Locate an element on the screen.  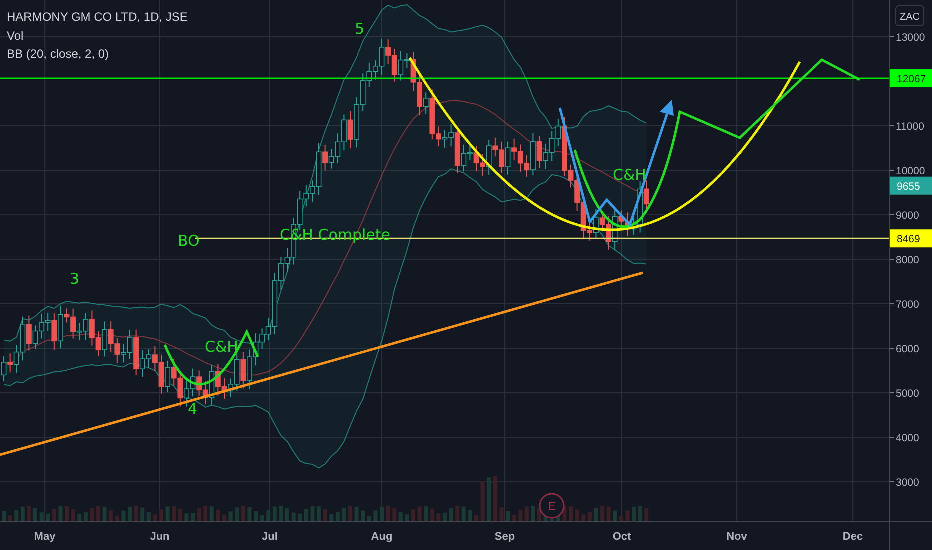
time-axis-label: Aug is located at coordinates (382, 537).